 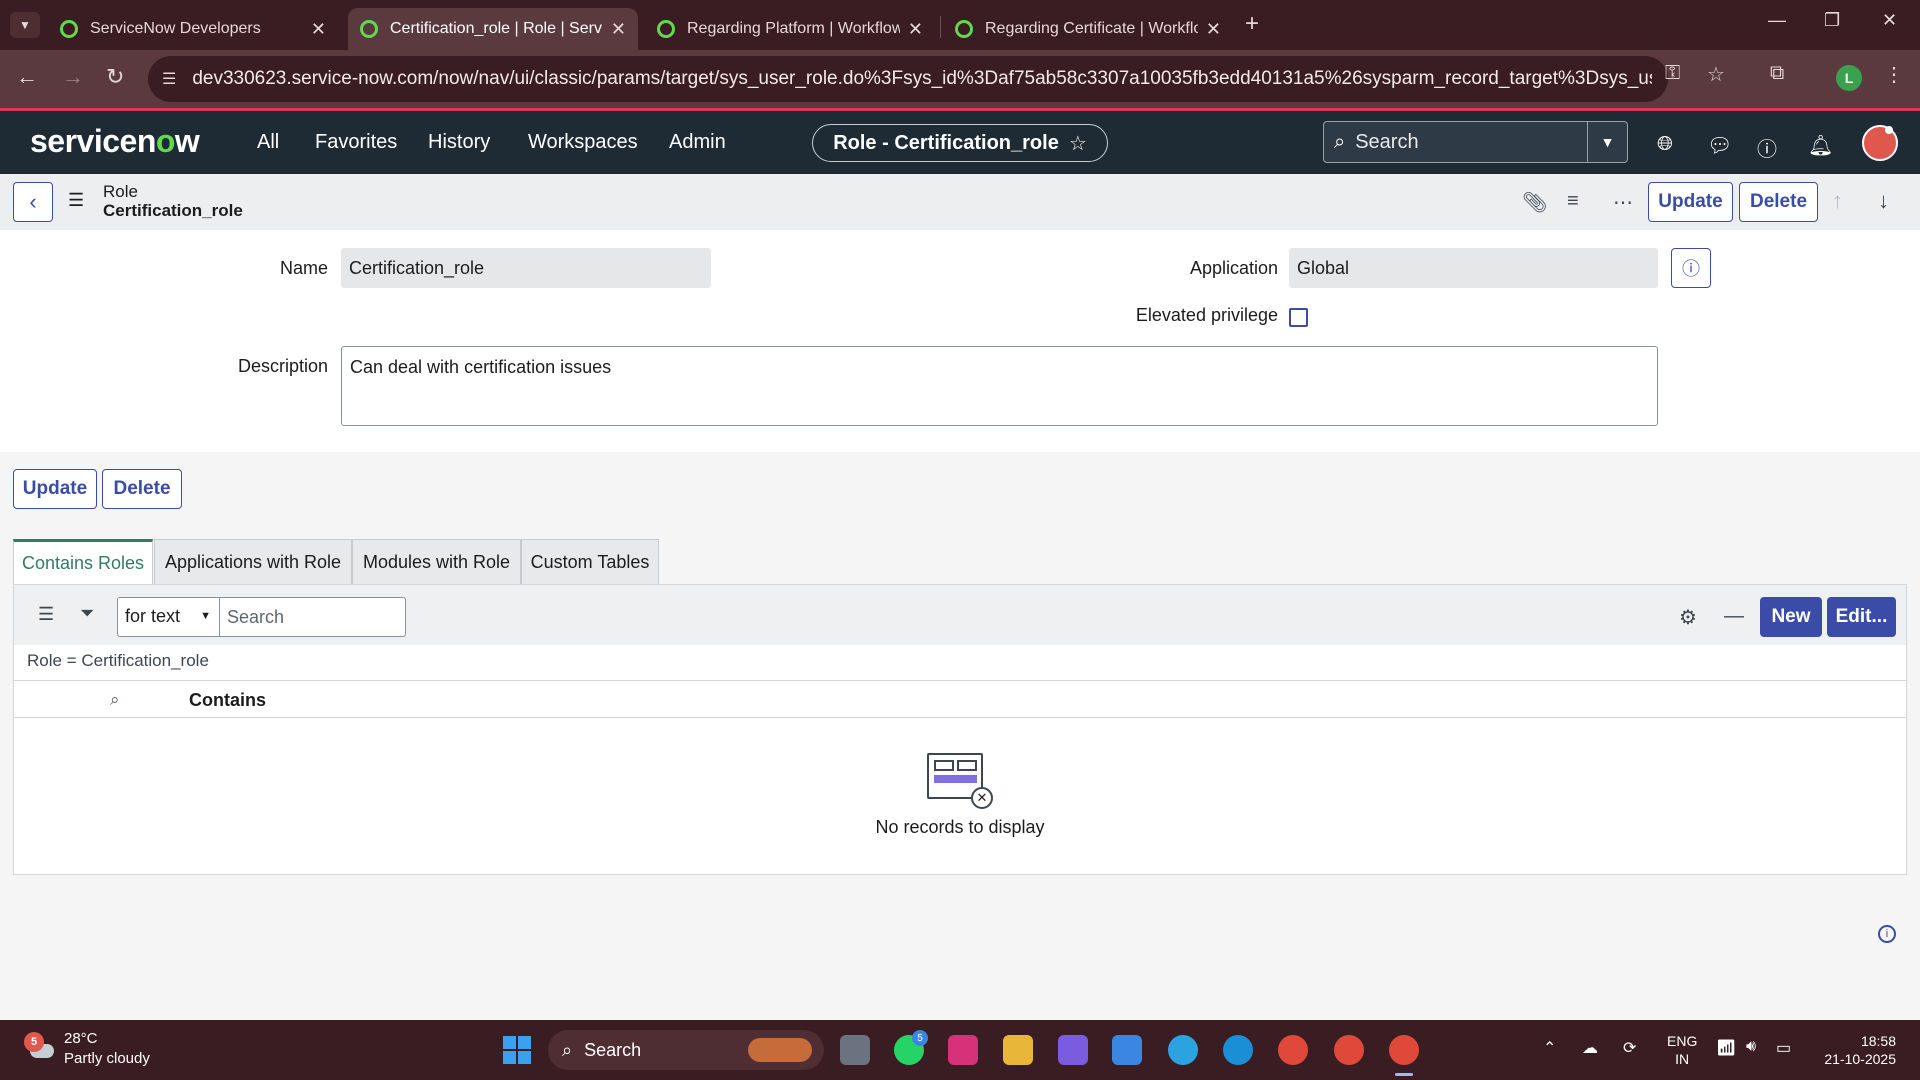 What do you see at coordinates (1777, 73) in the screenshot?
I see `extensions-puzzle-icon: ⧉` at bounding box center [1777, 73].